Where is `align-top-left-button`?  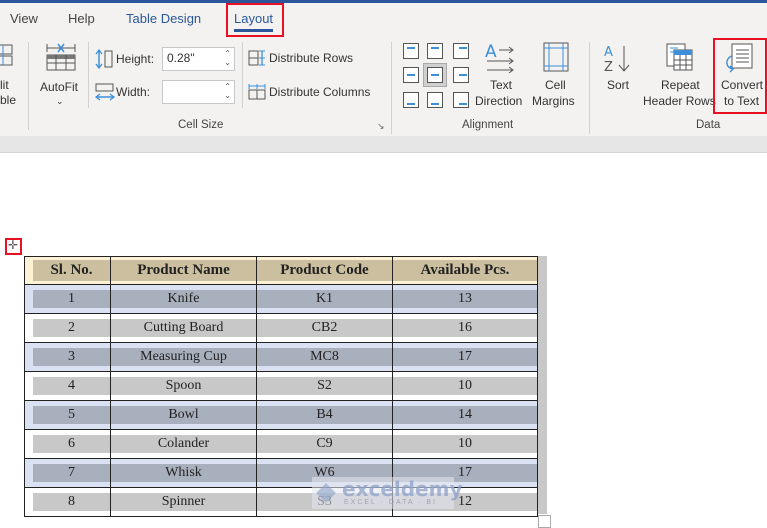 align-top-left-button is located at coordinates (411, 51).